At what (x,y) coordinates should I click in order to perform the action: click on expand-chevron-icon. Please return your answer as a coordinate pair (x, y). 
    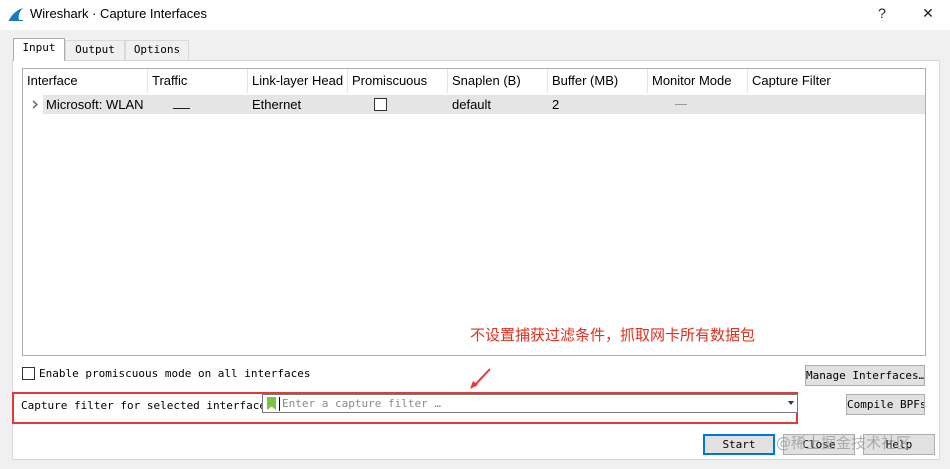
    Looking at the image, I should click on (35, 104).